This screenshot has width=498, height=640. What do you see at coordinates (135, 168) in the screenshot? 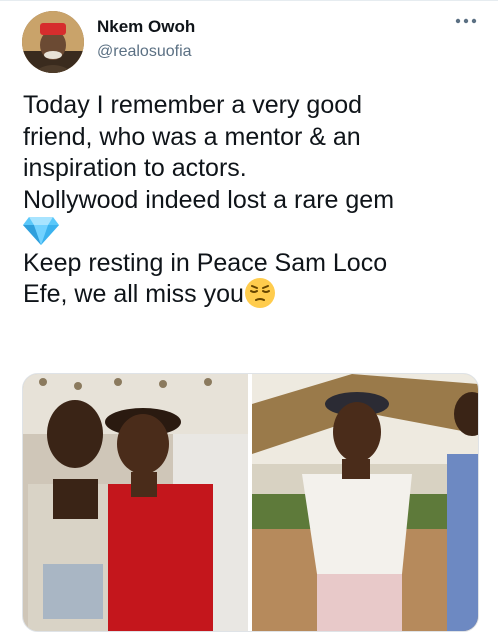
I see `tweet-line: inspiration to actors.` at bounding box center [135, 168].